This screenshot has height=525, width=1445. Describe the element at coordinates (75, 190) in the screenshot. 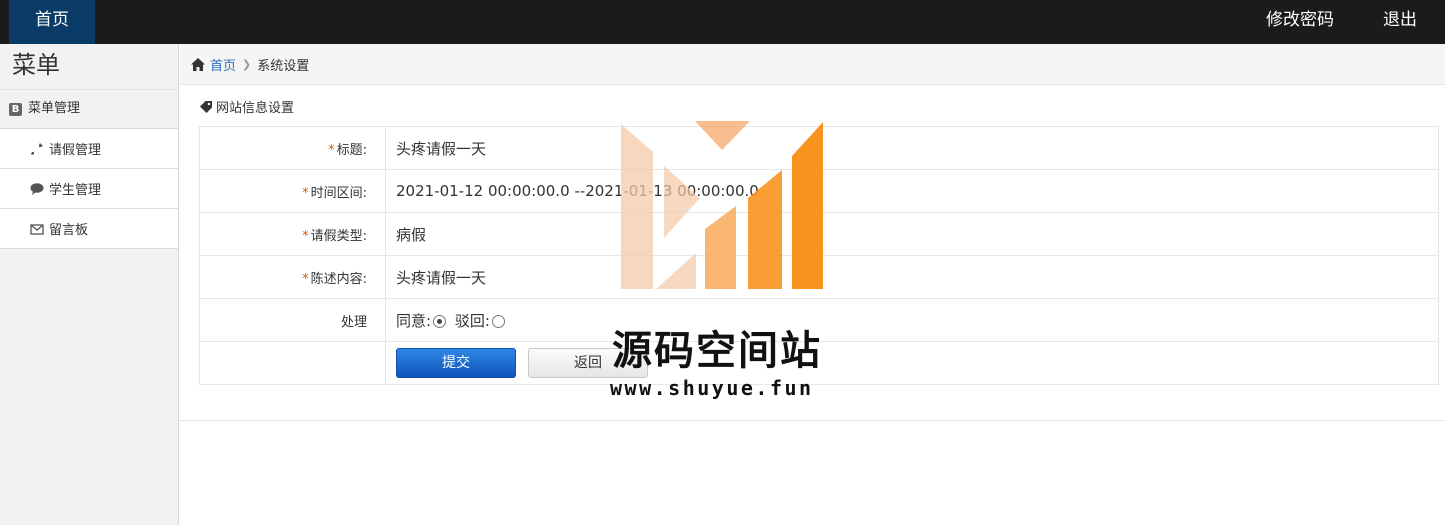

I see `sidebar-item-label: 学生管理` at that location.